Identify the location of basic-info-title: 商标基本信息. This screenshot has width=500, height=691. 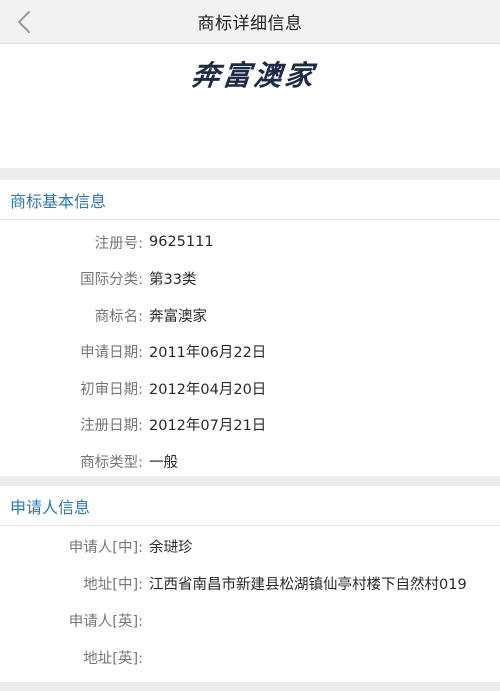
(250, 200).